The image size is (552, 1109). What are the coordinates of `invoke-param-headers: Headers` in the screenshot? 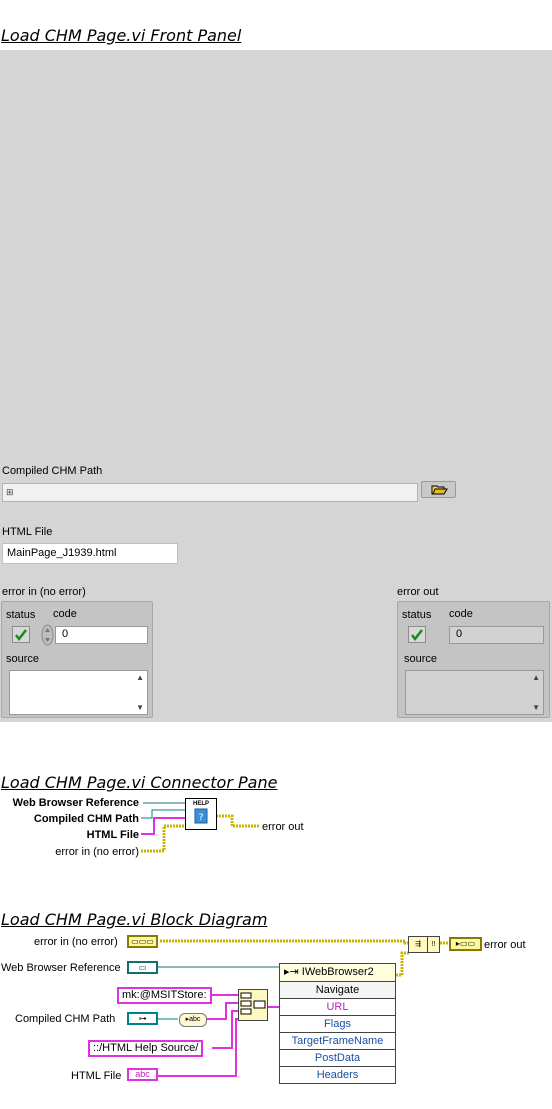 It's located at (337, 1074).